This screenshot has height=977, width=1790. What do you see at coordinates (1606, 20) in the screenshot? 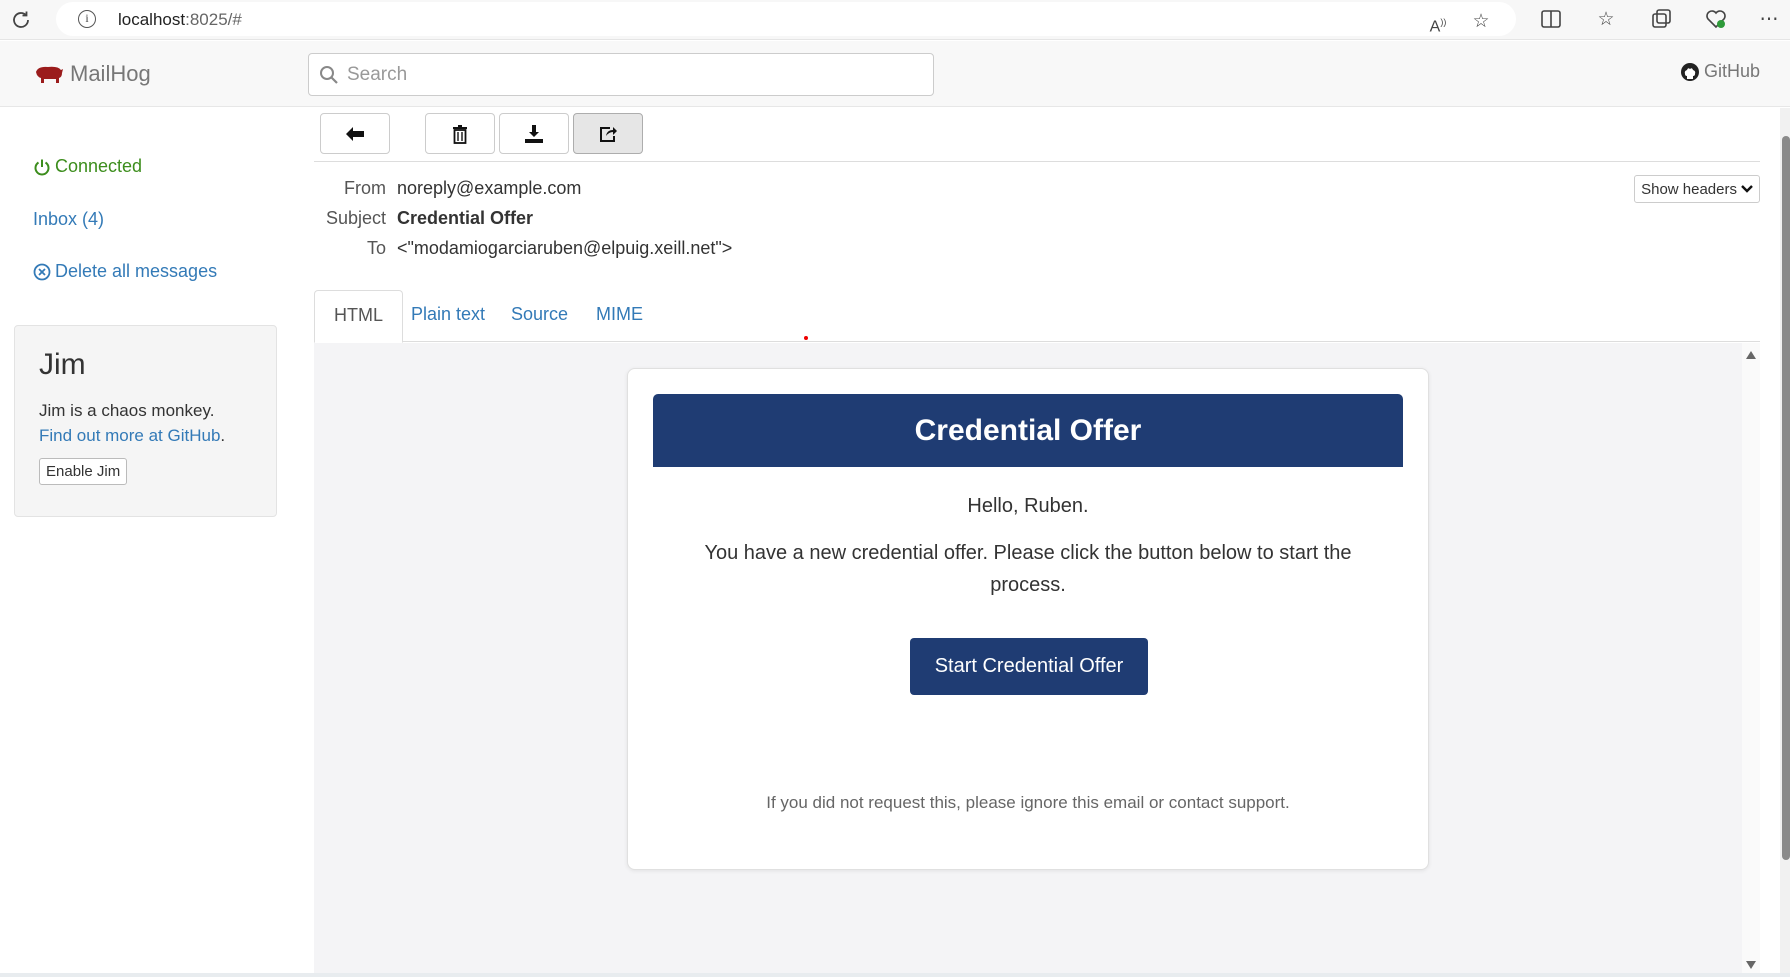
I see `favorites-icon: ☆` at bounding box center [1606, 20].